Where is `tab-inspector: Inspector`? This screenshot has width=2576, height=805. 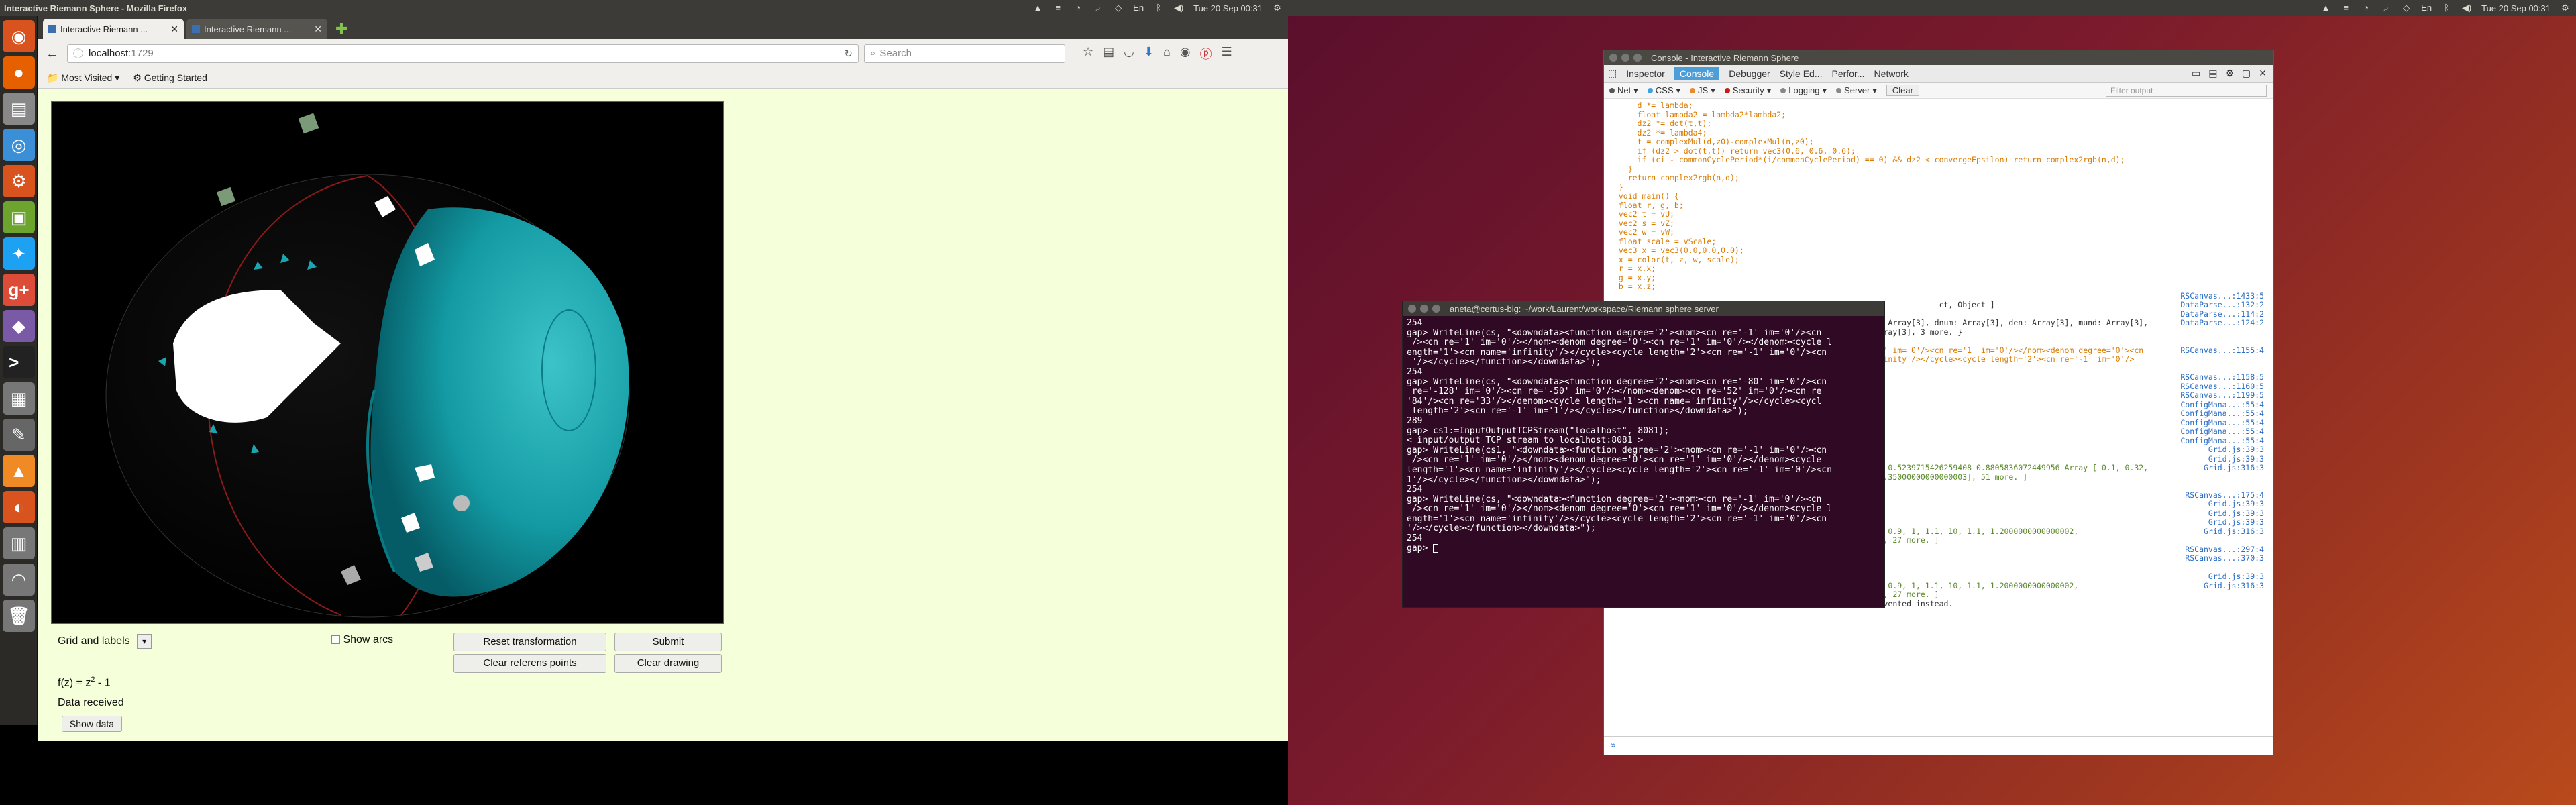
tab-inspector: Inspector is located at coordinates (1645, 73).